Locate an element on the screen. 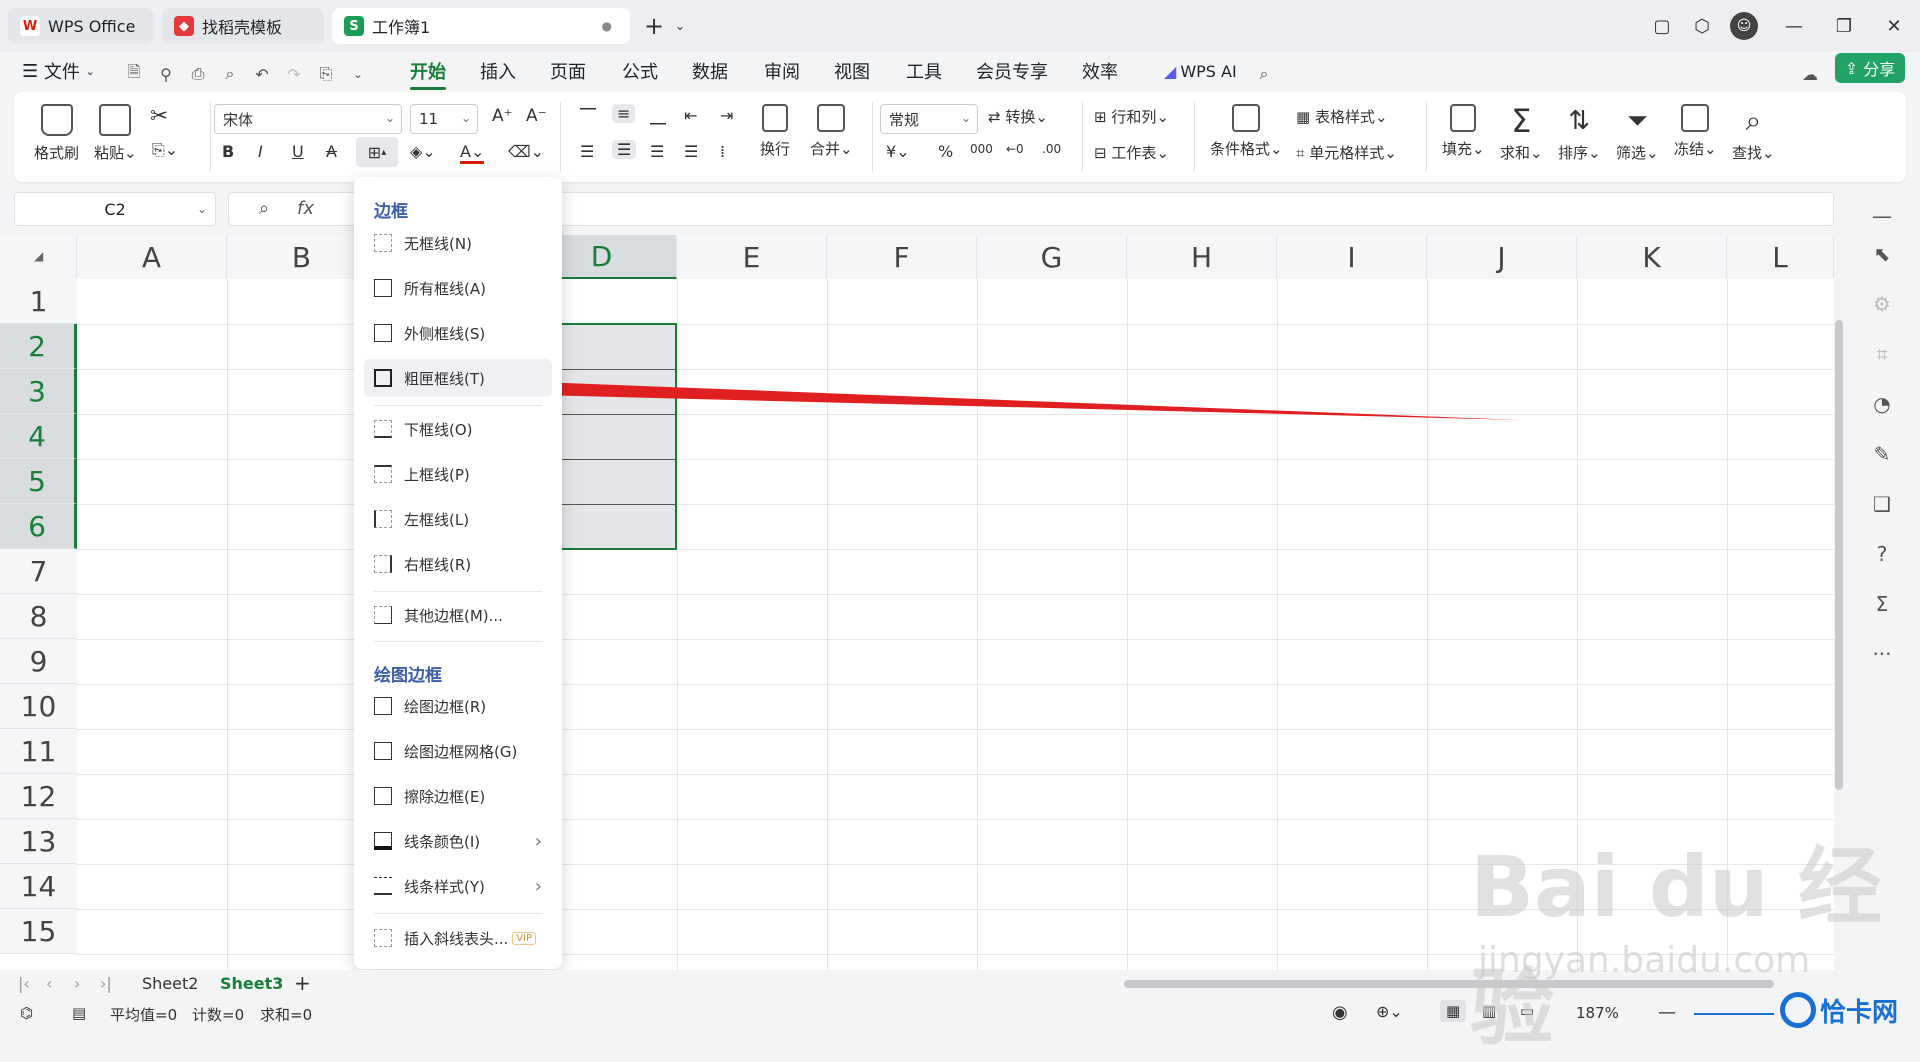 Image resolution: width=1920 pixels, height=1062 pixels. formula-sum-icon: Σ is located at coordinates (1882, 604).